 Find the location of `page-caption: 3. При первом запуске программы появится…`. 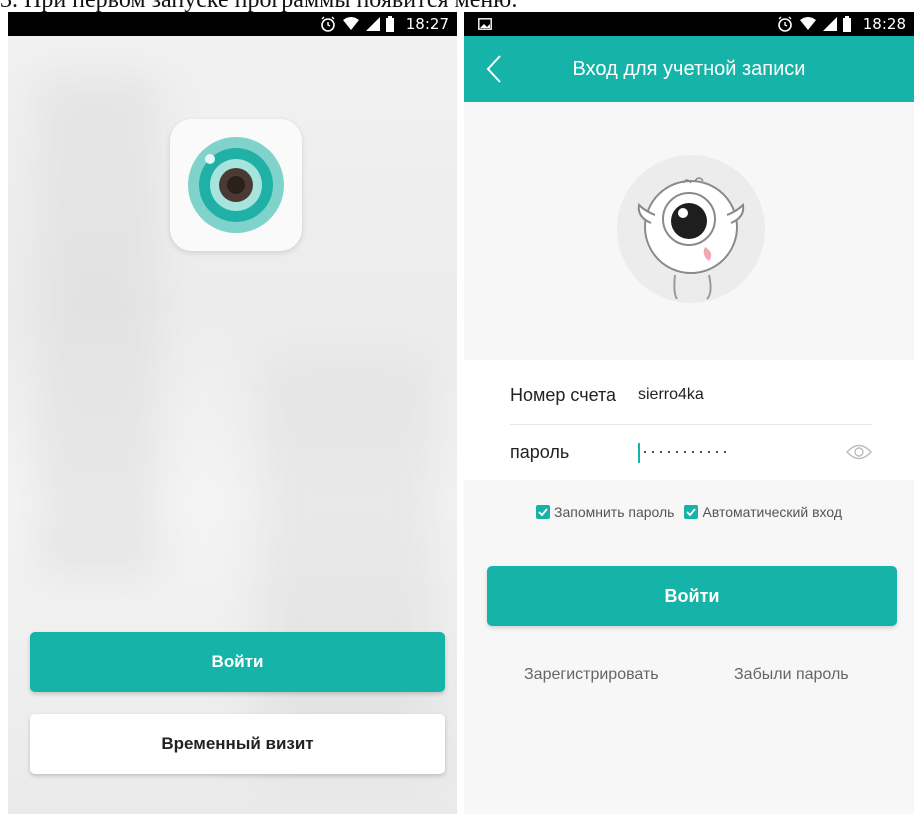

page-caption: 3. При первом запуске программы появится… is located at coordinates (457, 6).